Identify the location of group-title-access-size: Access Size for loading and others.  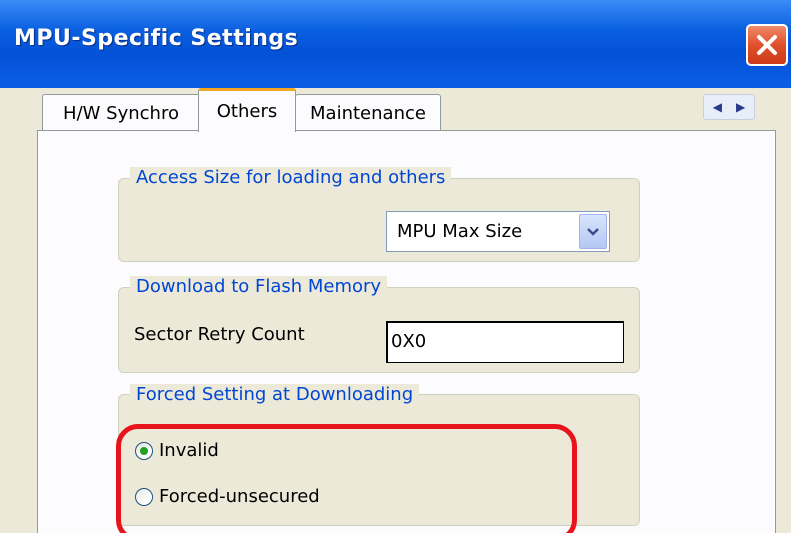
(291, 178).